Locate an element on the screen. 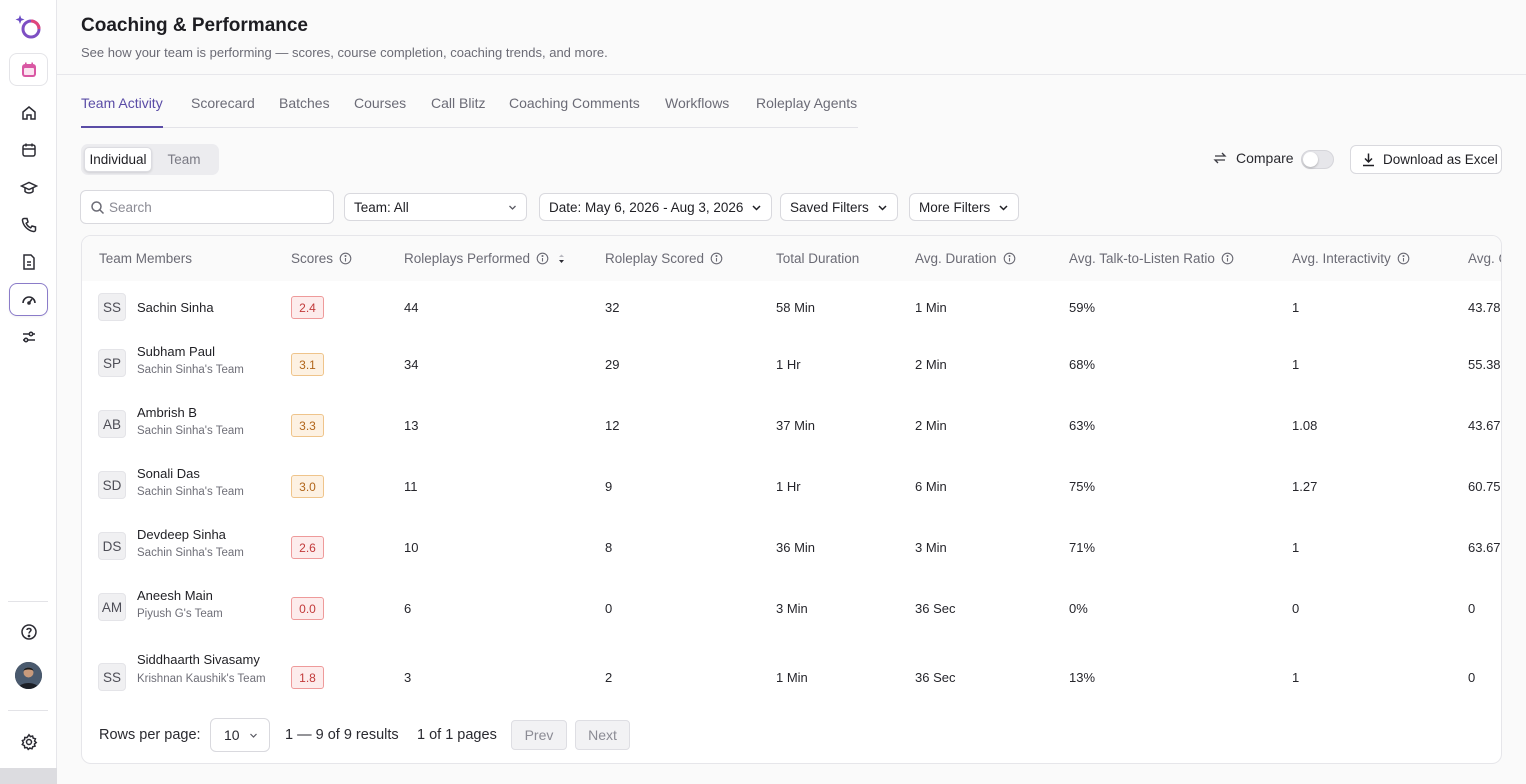  help-button is located at coordinates (28, 631).